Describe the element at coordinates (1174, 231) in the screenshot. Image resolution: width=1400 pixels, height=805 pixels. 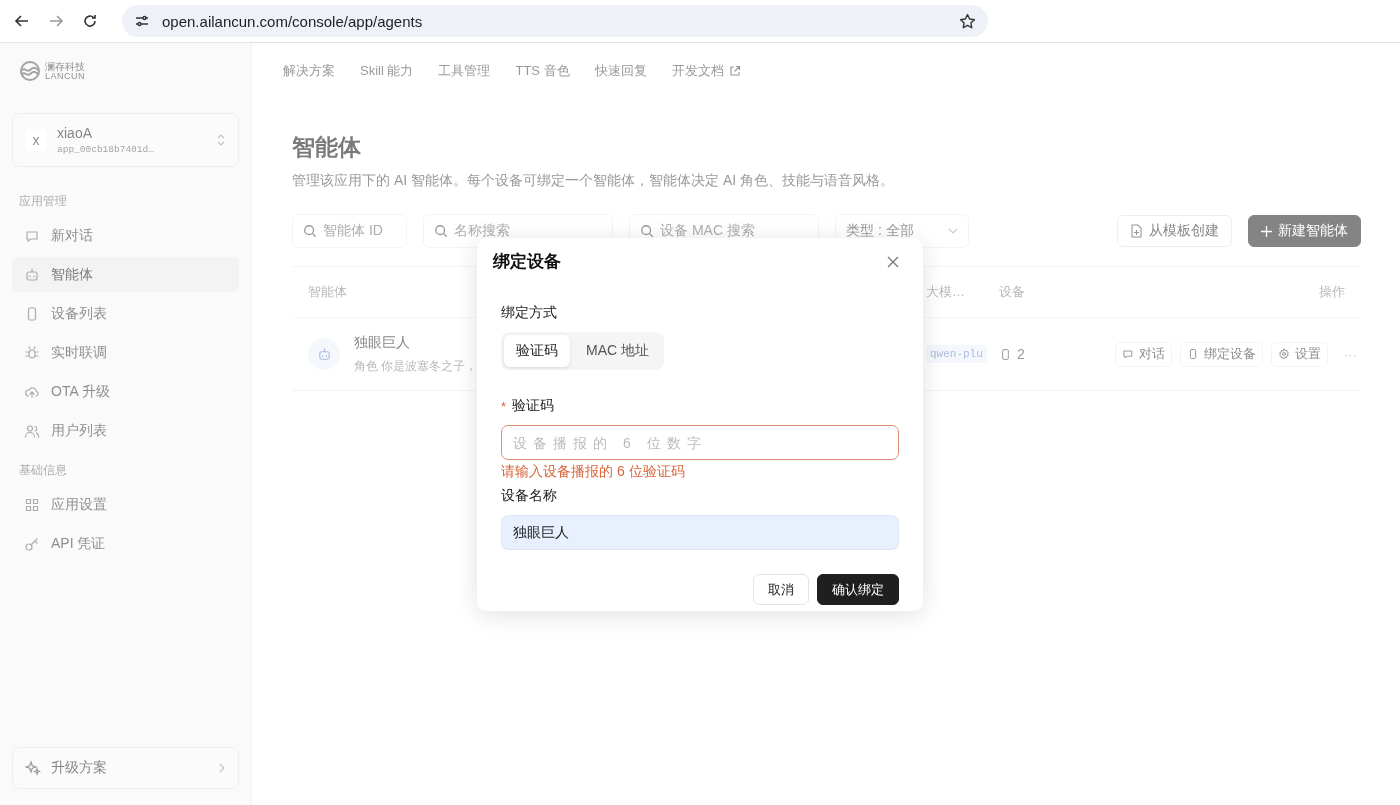
I see `template-button: 从模板创建` at that location.